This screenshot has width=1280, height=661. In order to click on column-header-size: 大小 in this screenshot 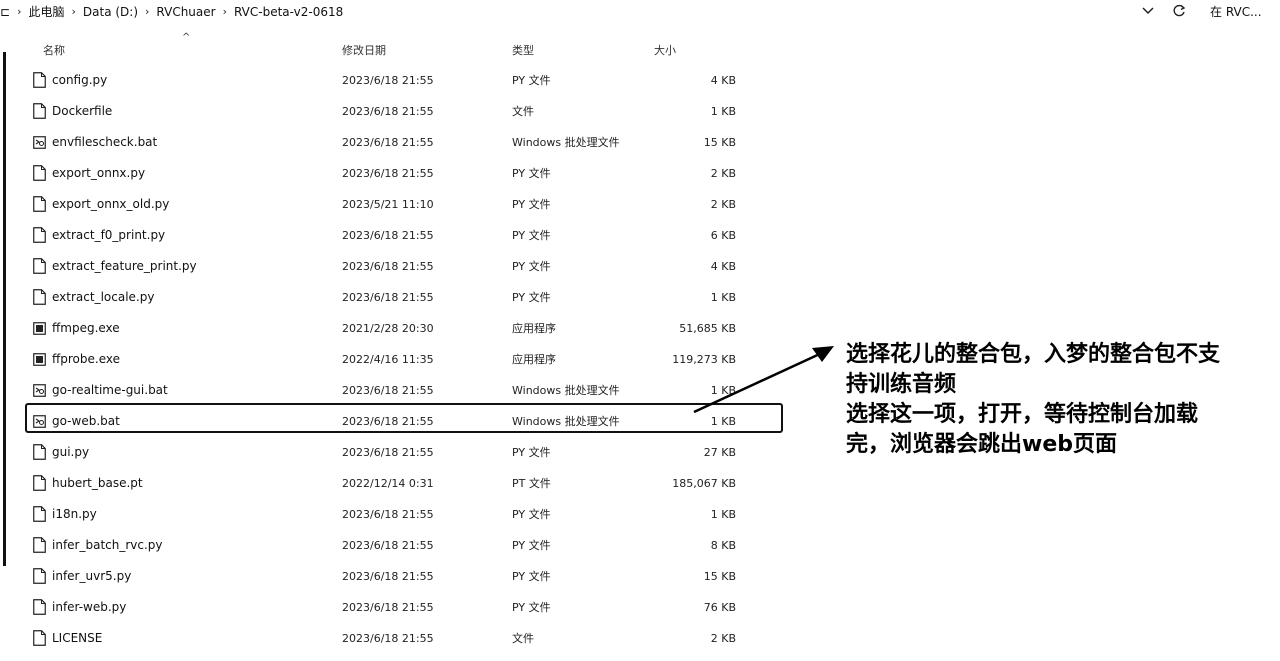, I will do `click(665, 50)`.